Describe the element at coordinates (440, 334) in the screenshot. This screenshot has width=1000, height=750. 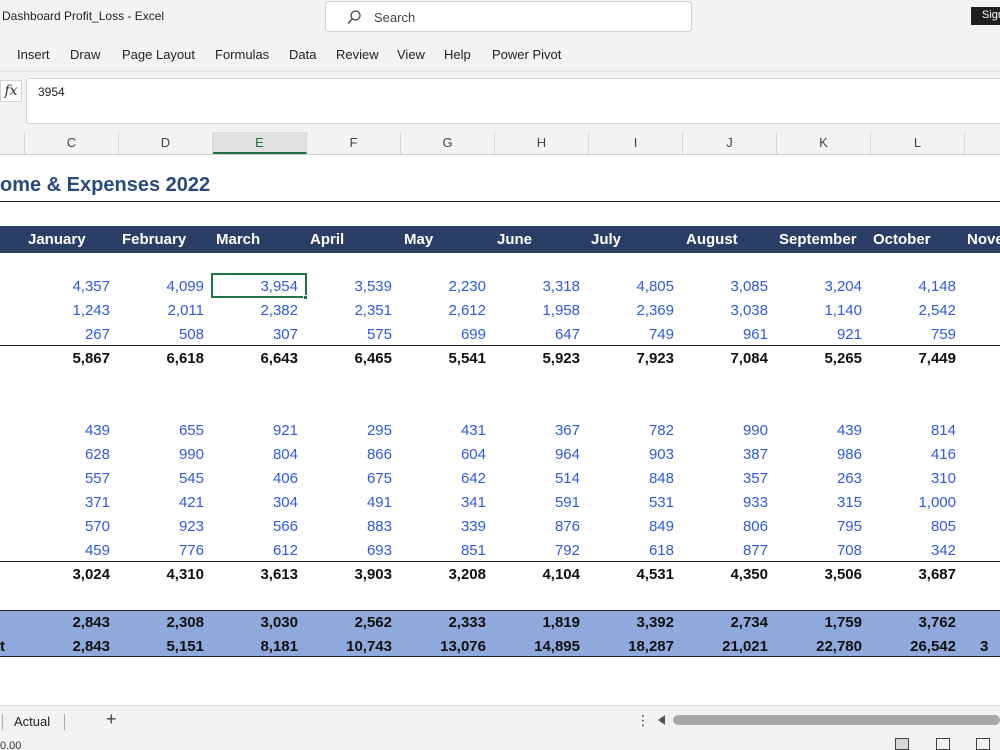
I see `cell-g: 699` at that location.